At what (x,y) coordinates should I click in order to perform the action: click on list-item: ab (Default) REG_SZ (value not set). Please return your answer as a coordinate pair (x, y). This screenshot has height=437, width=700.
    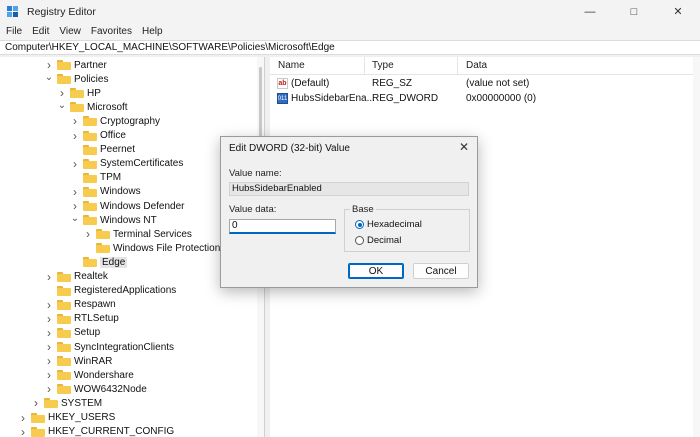
    Looking at the image, I should click on (485, 84).